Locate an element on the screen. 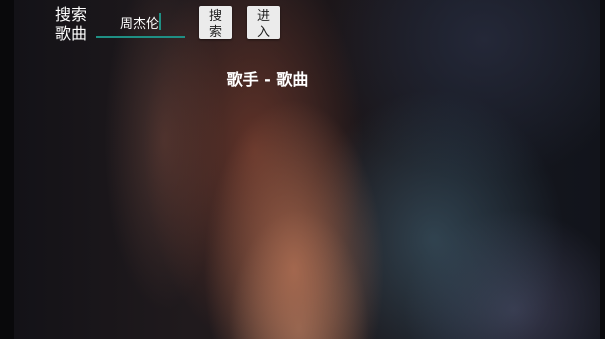  search-song-label: 搜索歌曲 is located at coordinates (71, 24).